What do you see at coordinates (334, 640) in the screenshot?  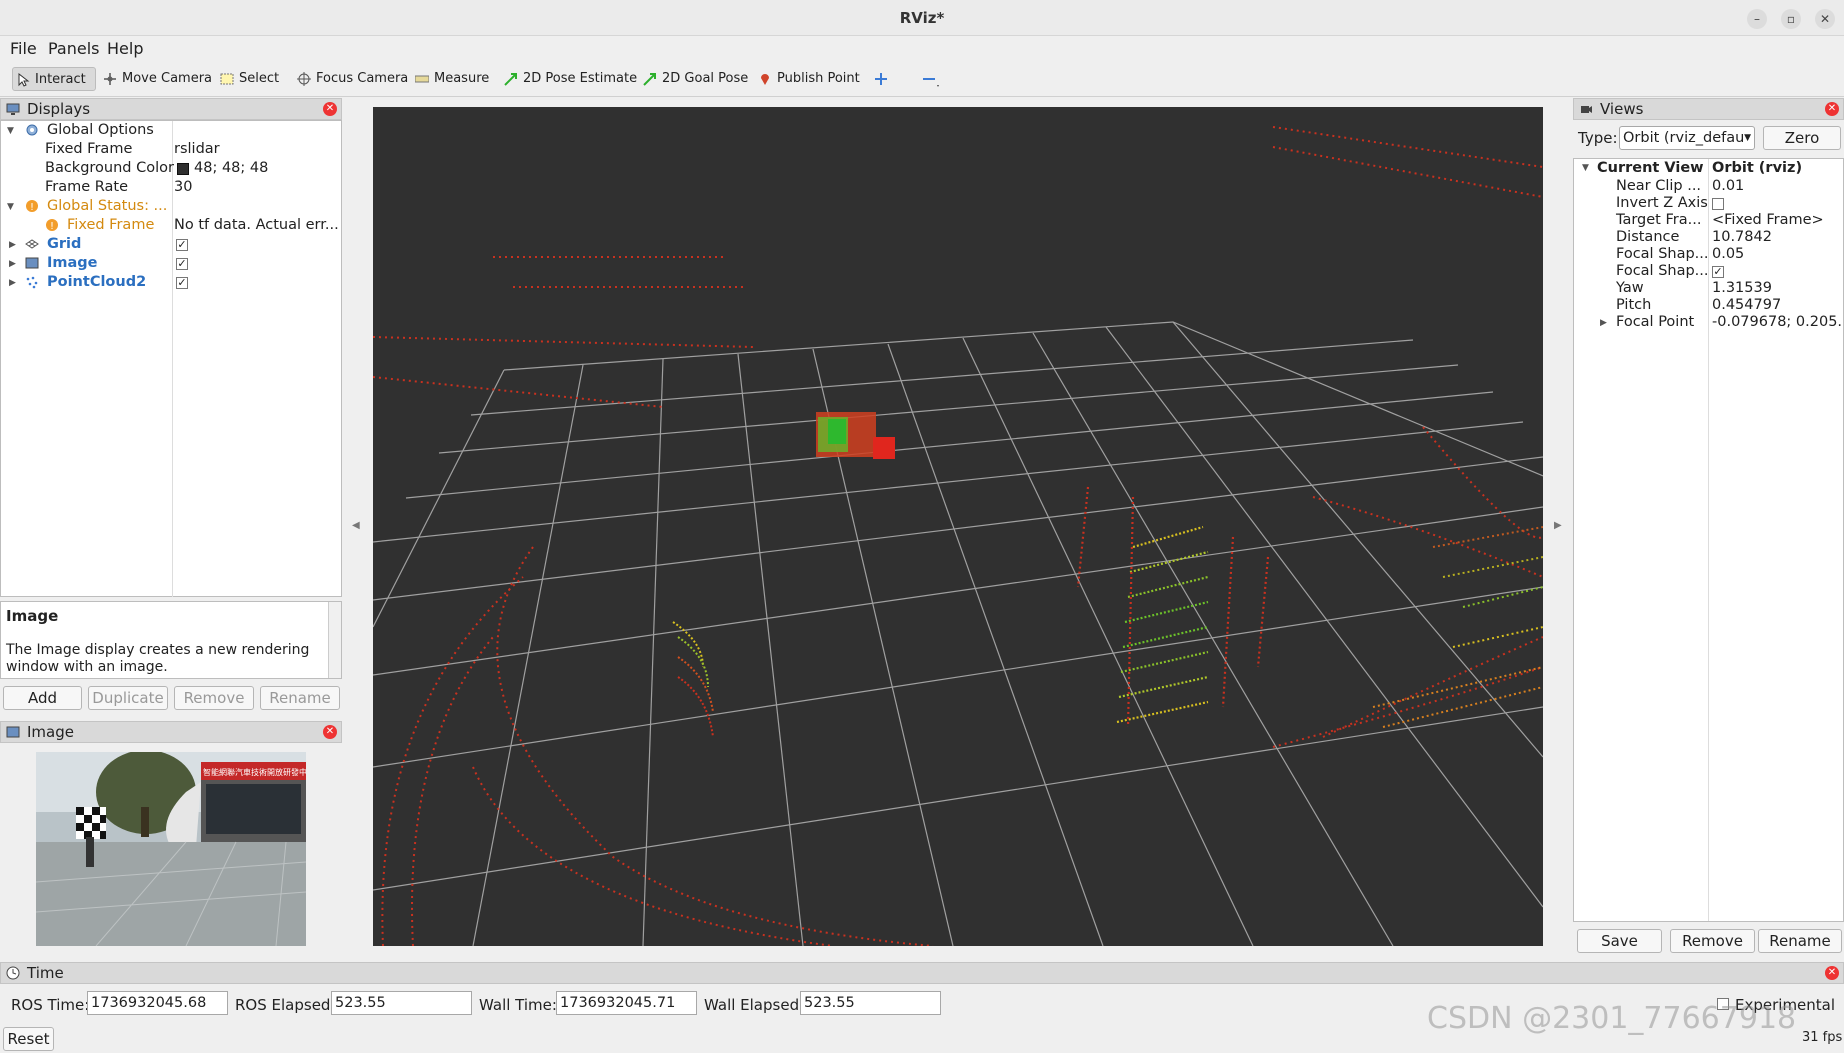 I see `description-scrollbar` at bounding box center [334, 640].